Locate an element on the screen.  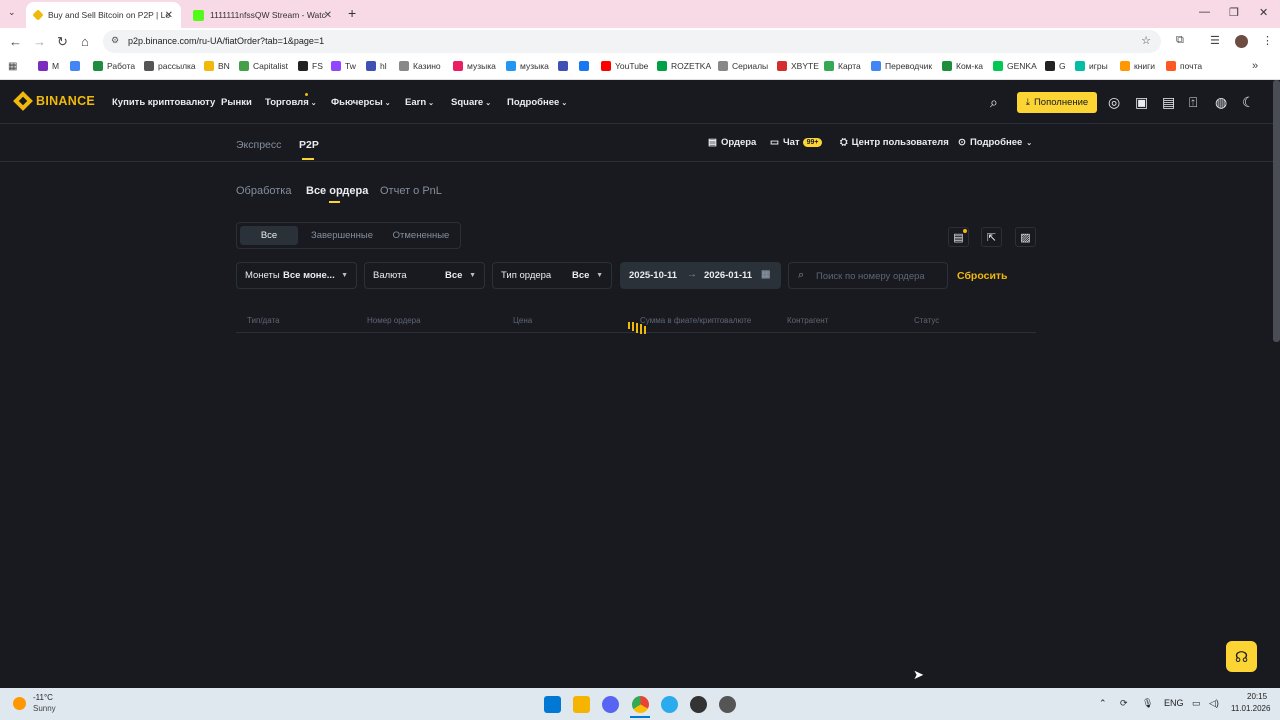
currency-filter: Валюта Все ▼ is located at coordinates (424, 275).